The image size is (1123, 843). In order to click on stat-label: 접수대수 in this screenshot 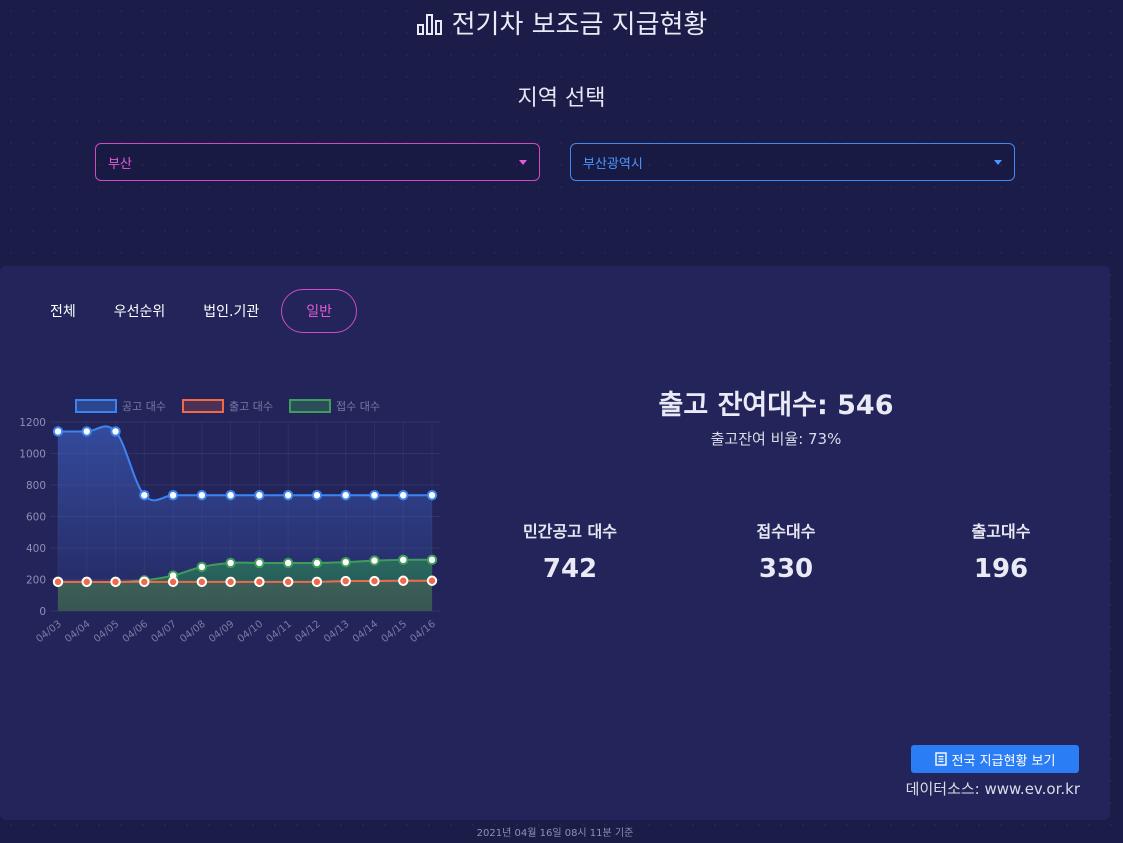, I will do `click(786, 531)`.